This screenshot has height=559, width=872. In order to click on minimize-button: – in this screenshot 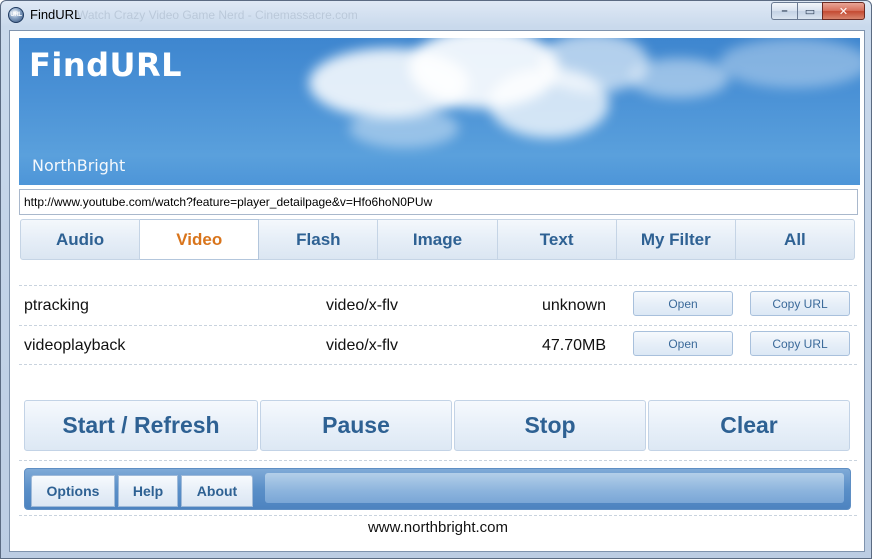, I will do `click(784, 11)`.